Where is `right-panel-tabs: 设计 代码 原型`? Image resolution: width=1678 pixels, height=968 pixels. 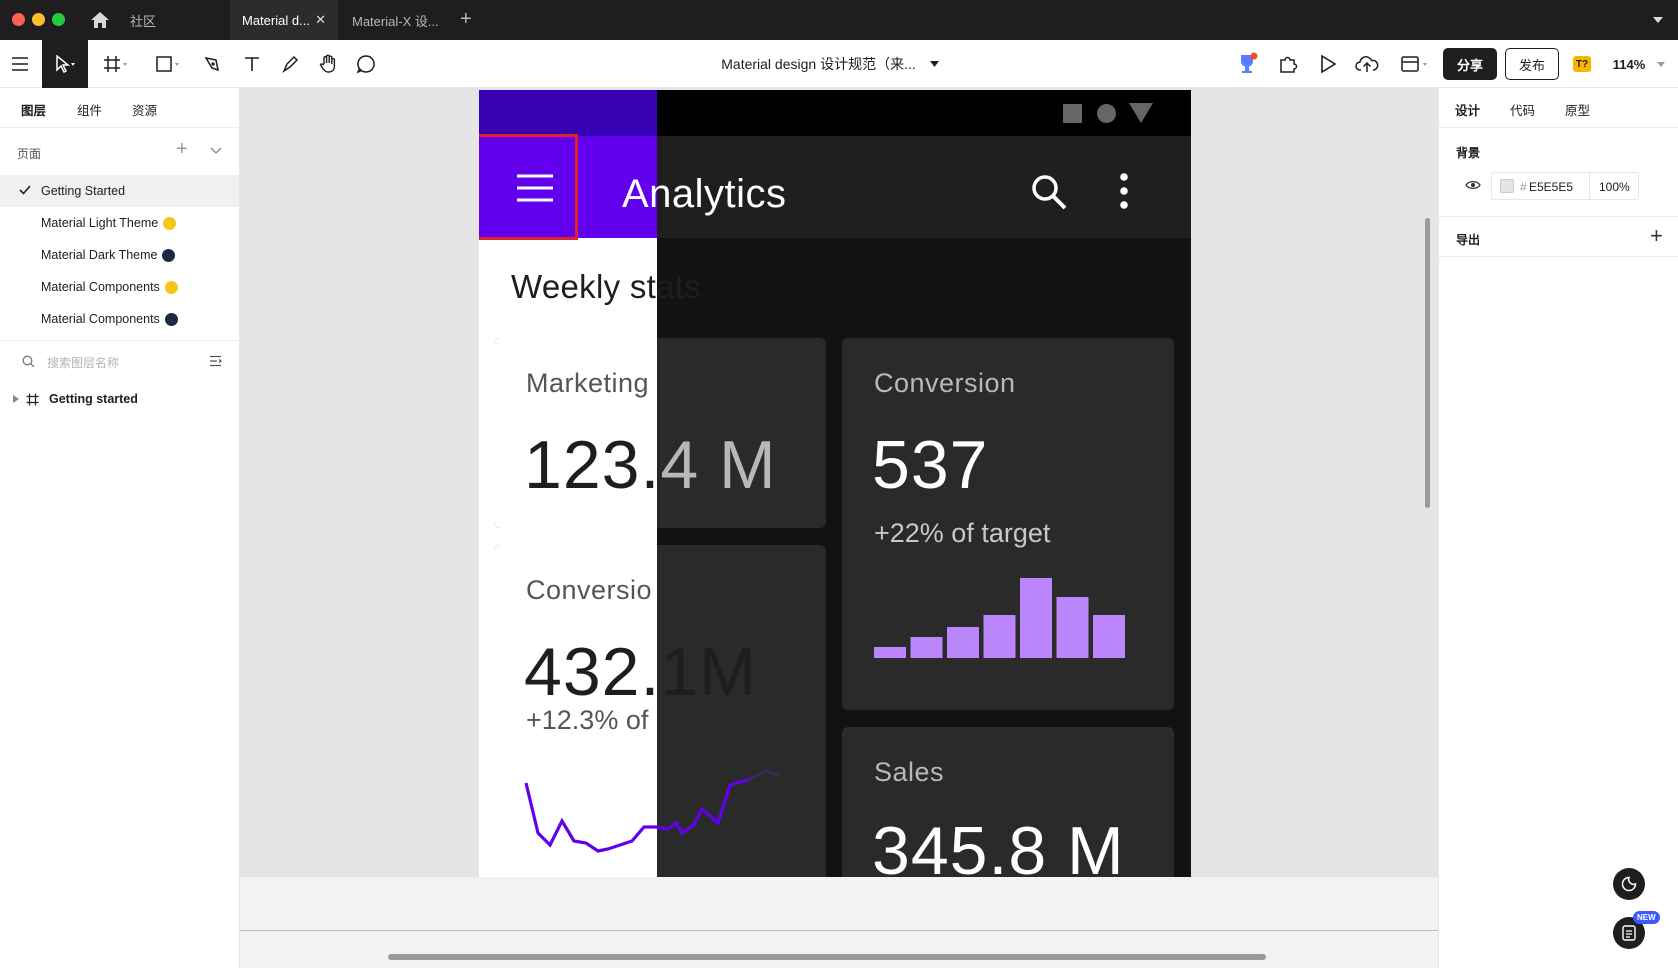
right-panel-tabs: 设计 代码 原型 is located at coordinates (1558, 108).